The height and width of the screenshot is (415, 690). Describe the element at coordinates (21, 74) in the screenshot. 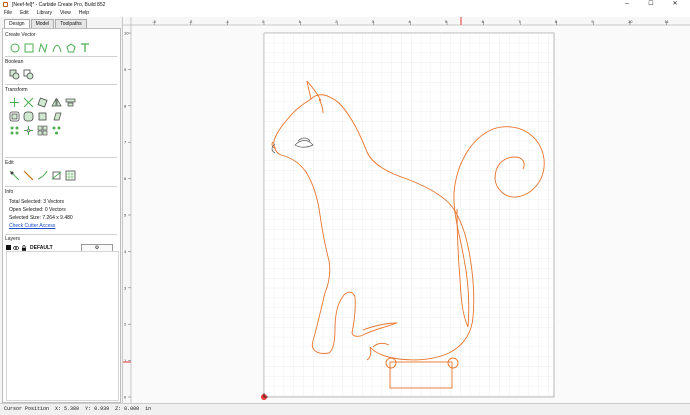

I see `boolean-tools` at that location.